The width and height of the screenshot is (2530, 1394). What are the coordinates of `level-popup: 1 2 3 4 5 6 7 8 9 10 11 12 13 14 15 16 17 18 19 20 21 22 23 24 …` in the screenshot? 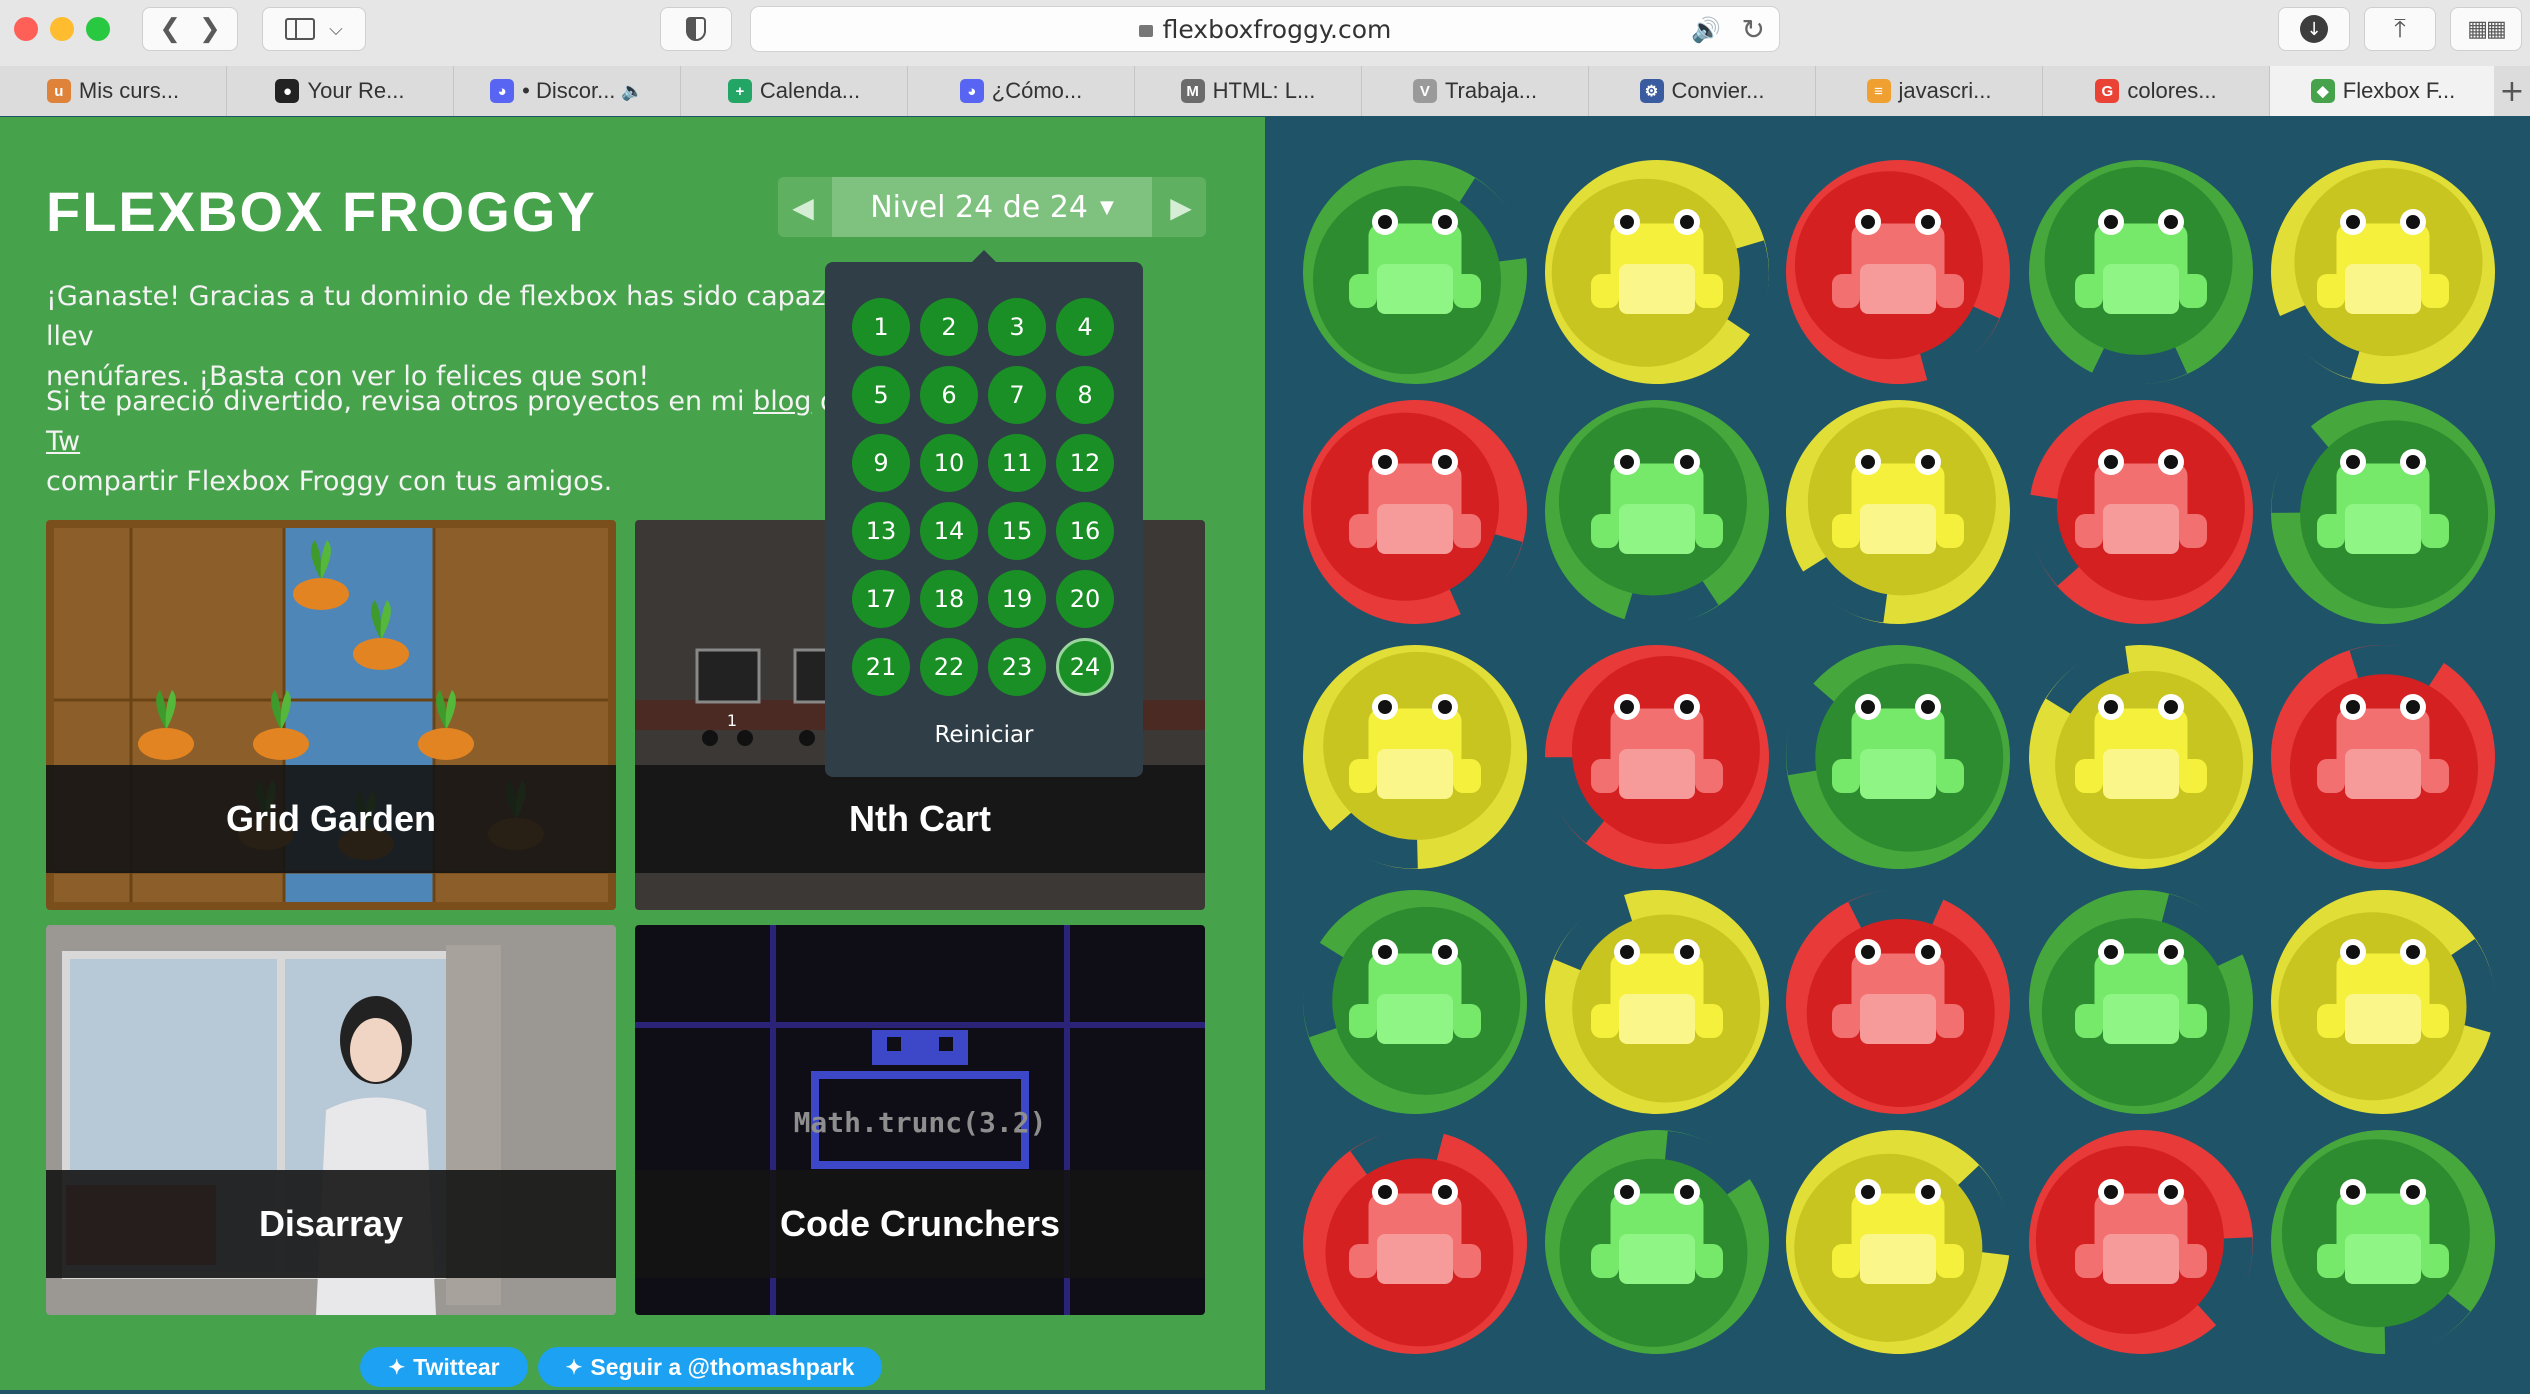 It's located at (984, 513).